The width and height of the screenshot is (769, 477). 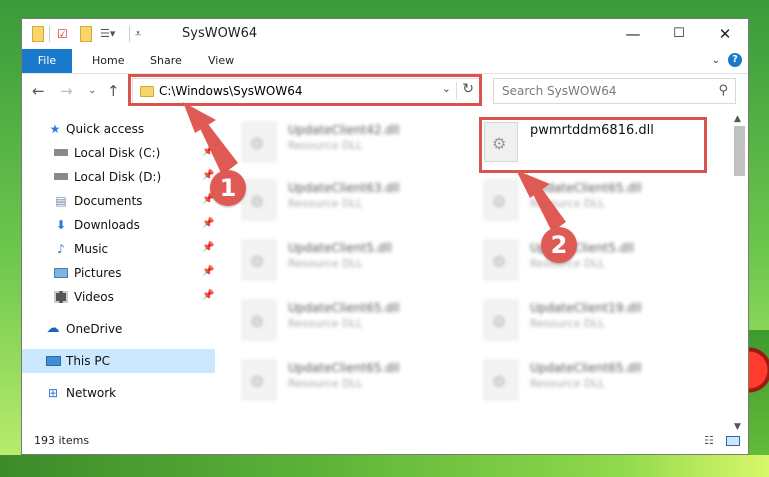 What do you see at coordinates (94, 297) in the screenshot?
I see `sidebar-item-label: Videos` at bounding box center [94, 297].